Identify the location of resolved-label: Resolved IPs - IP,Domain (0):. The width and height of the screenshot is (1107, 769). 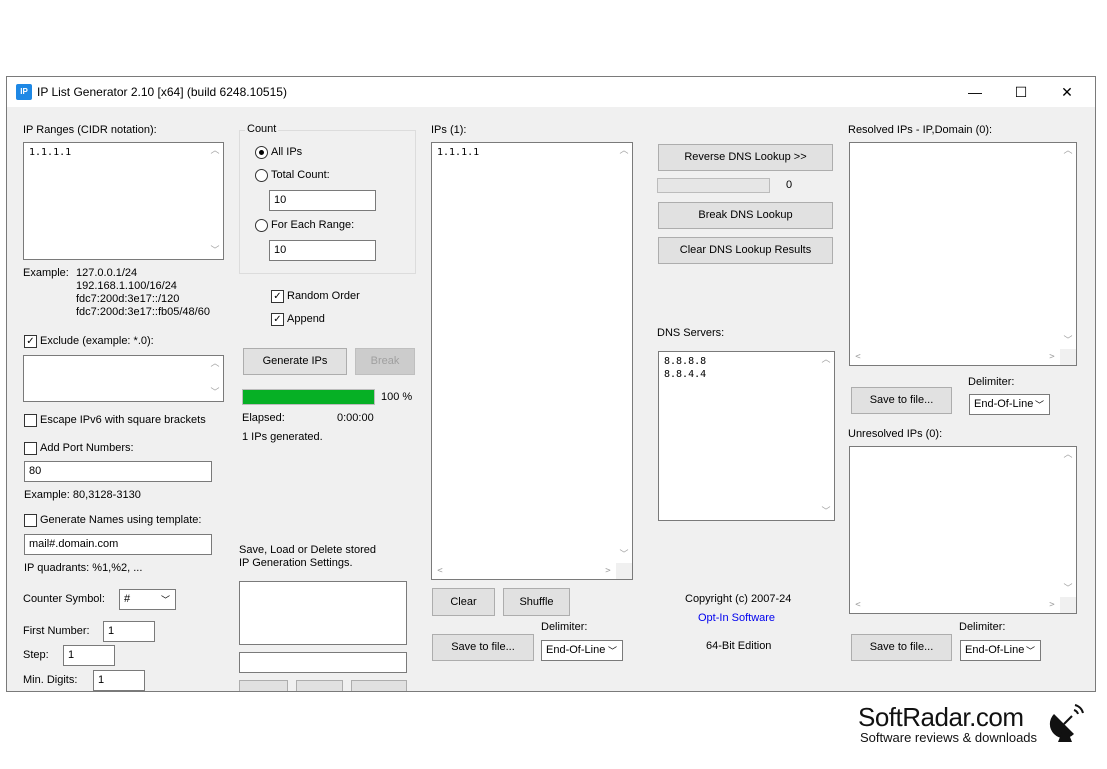
(920, 130).